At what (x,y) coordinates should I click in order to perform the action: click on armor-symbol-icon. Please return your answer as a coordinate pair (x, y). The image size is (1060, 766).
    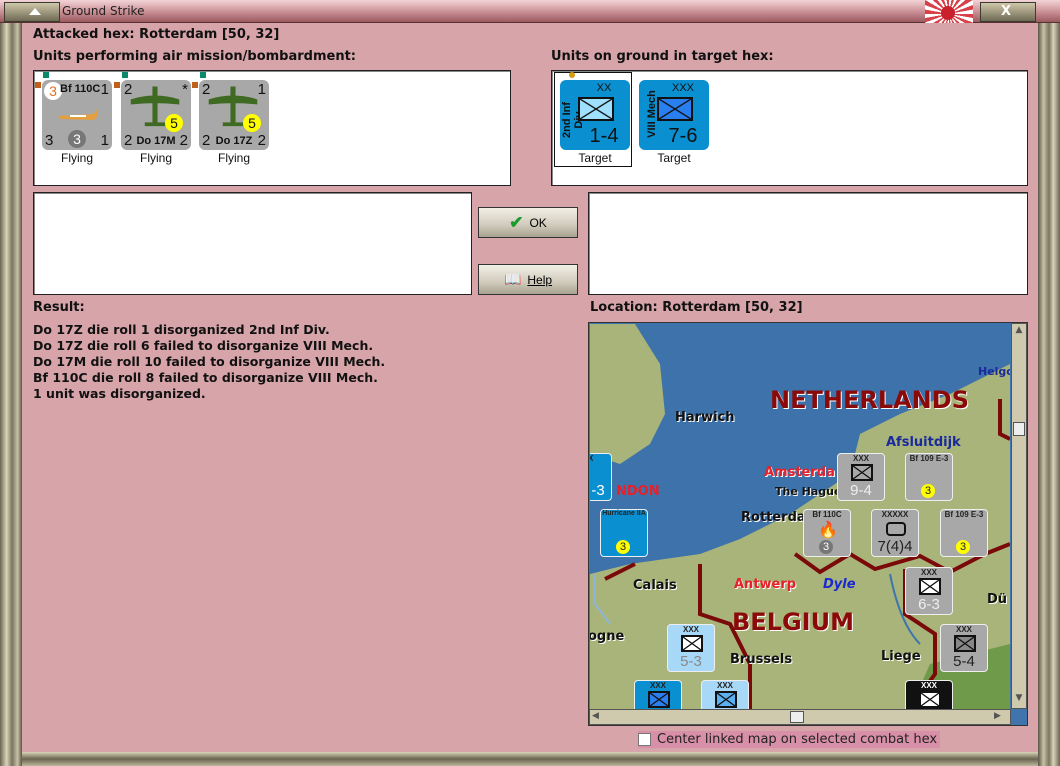
    Looking at the image, I should click on (896, 529).